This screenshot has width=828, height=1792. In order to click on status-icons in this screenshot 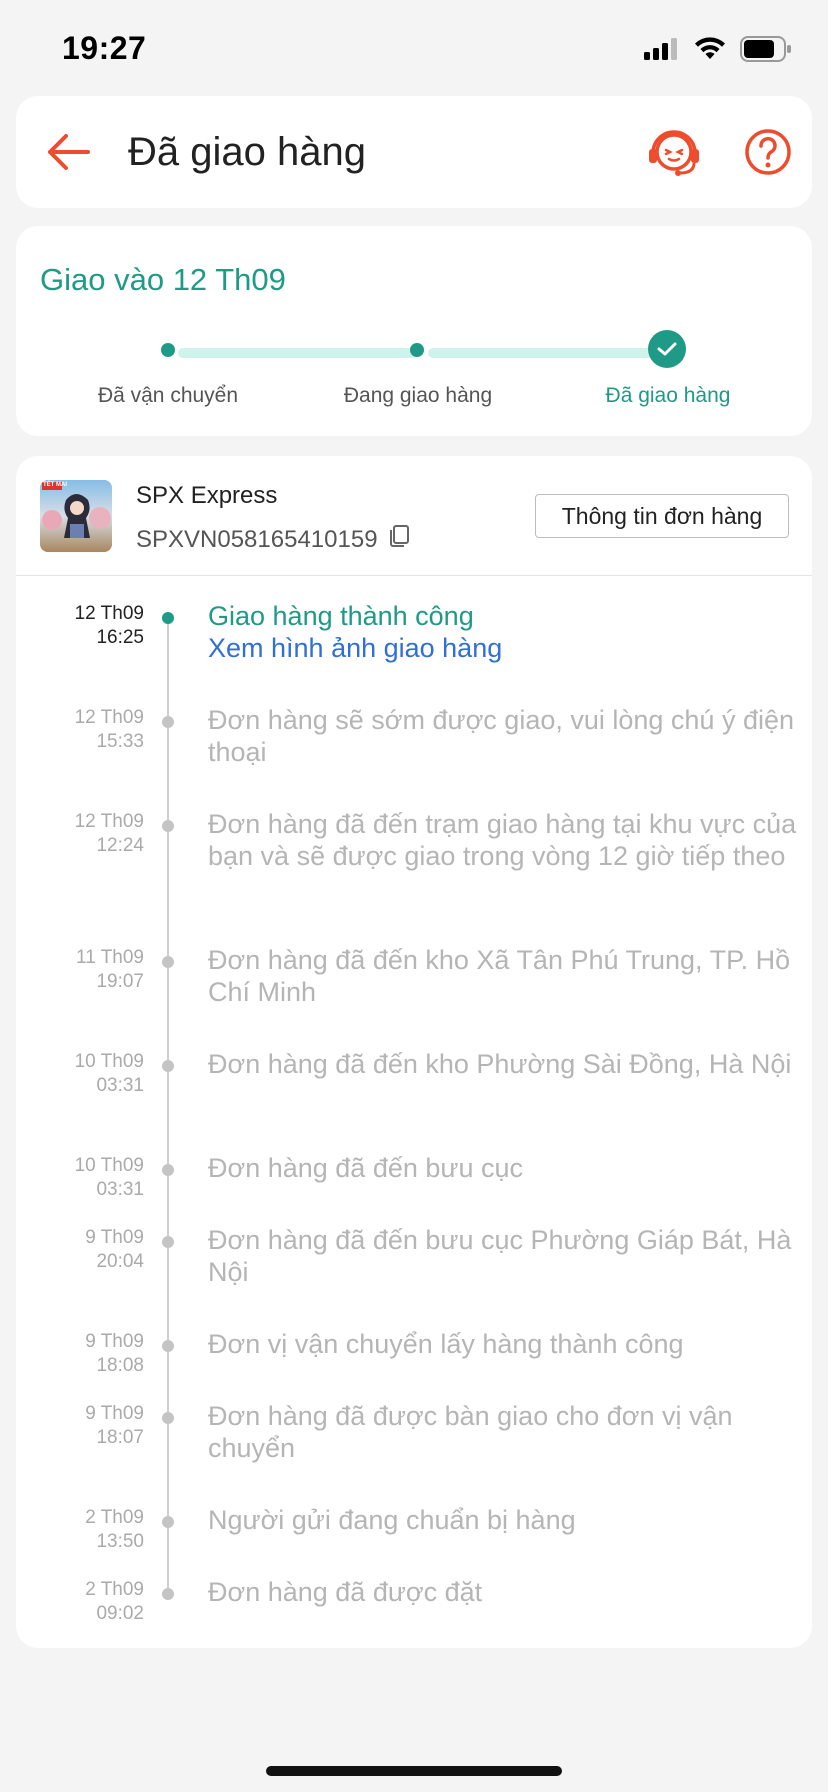, I will do `click(718, 49)`.